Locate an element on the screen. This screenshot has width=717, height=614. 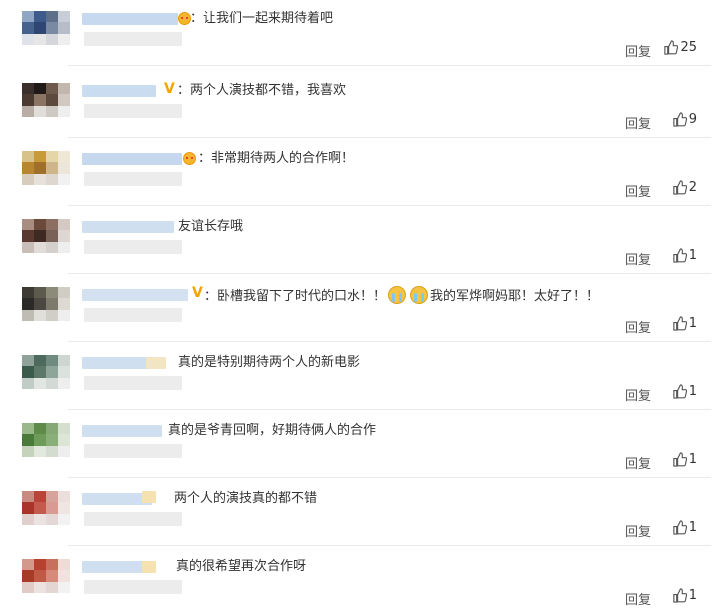
comment-item: 真的是爷青回啊，好期待俩人的合作 回复 1 is located at coordinates (358, 444).